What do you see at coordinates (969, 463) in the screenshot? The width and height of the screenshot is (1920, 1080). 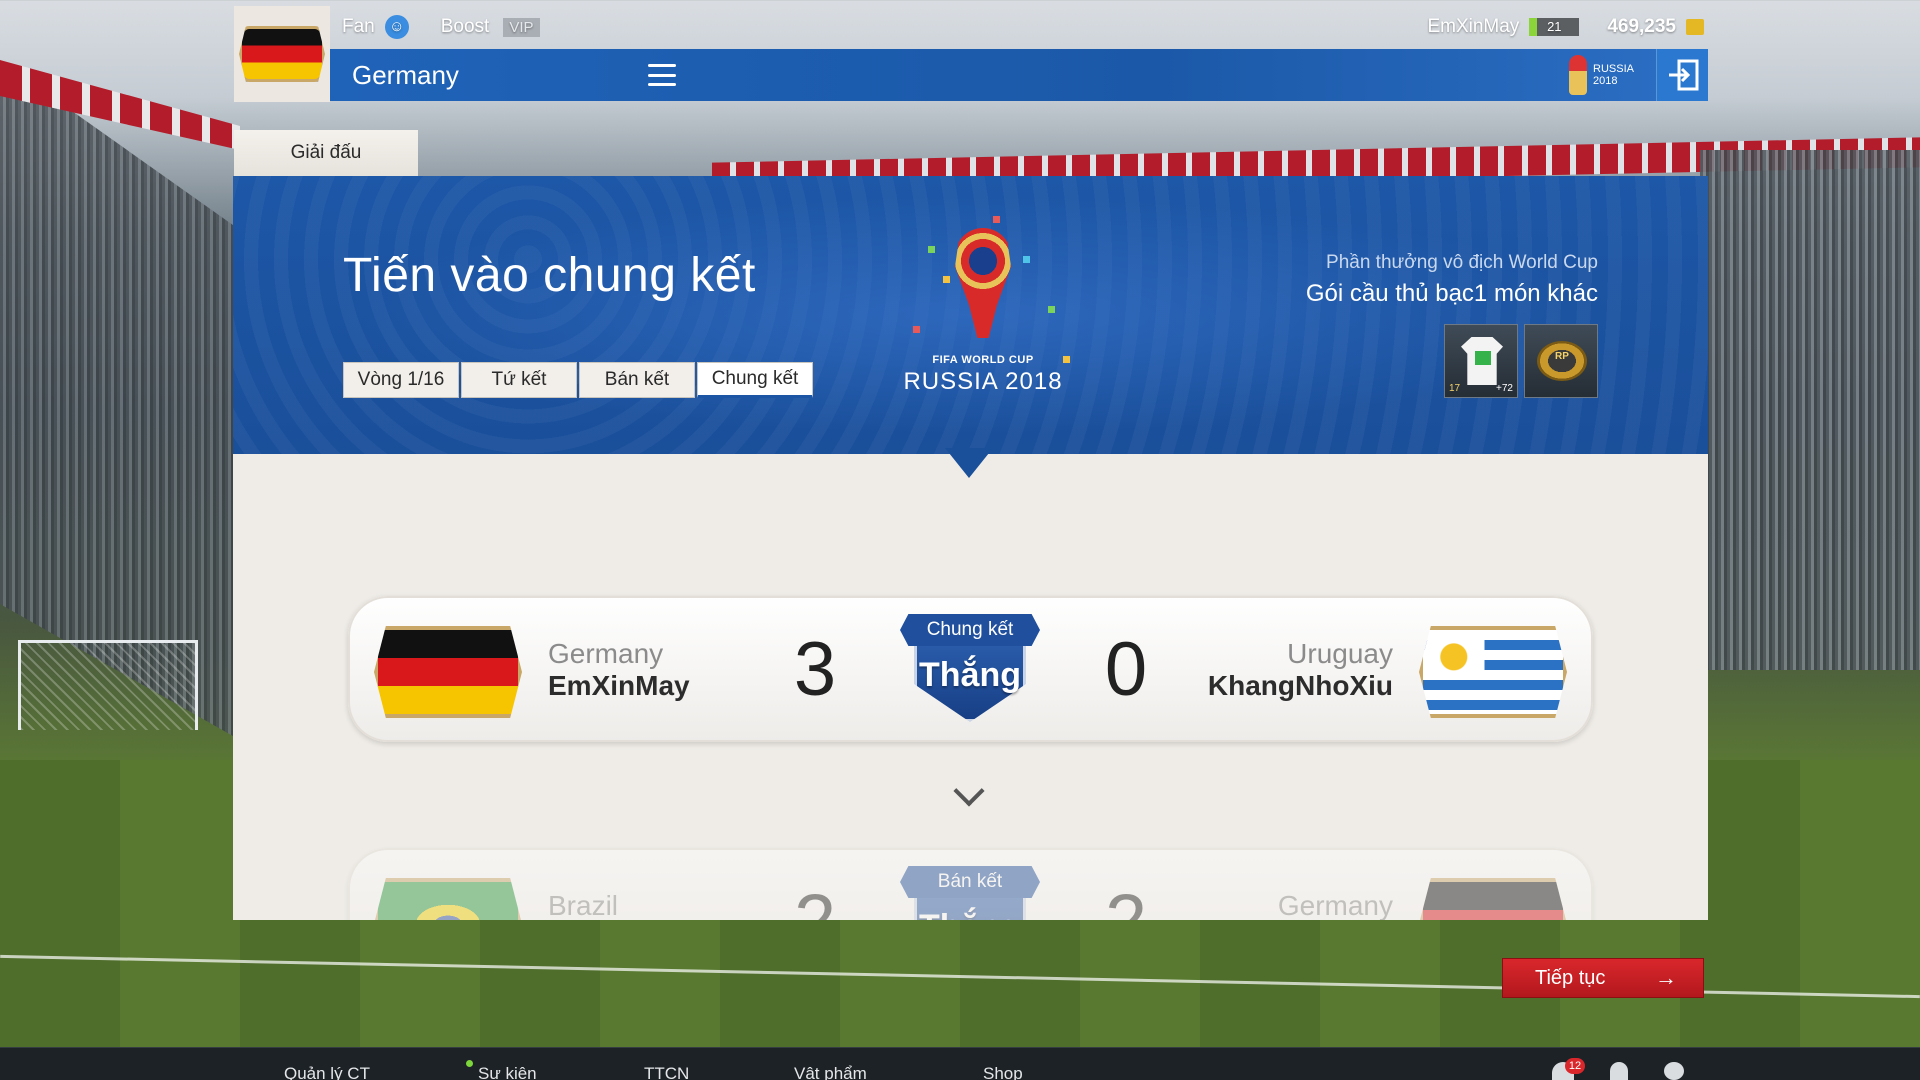 I see `banner-notch` at bounding box center [969, 463].